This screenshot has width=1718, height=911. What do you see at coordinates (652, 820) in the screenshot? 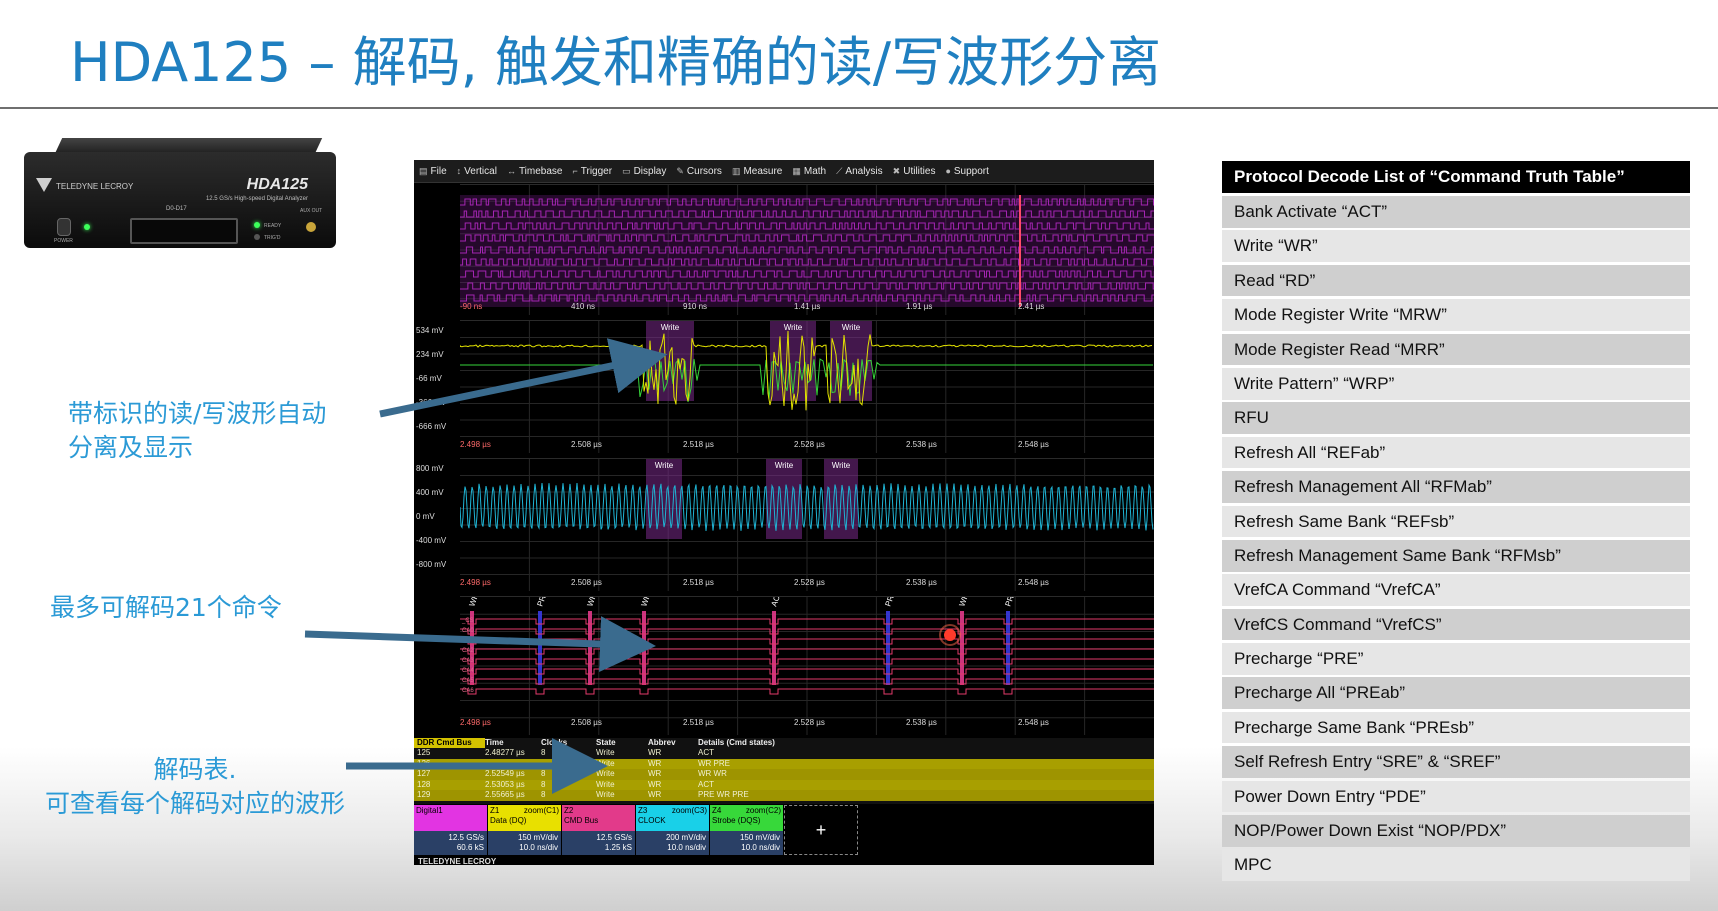
I see `descriptor-label: CLOCK` at bounding box center [652, 820].